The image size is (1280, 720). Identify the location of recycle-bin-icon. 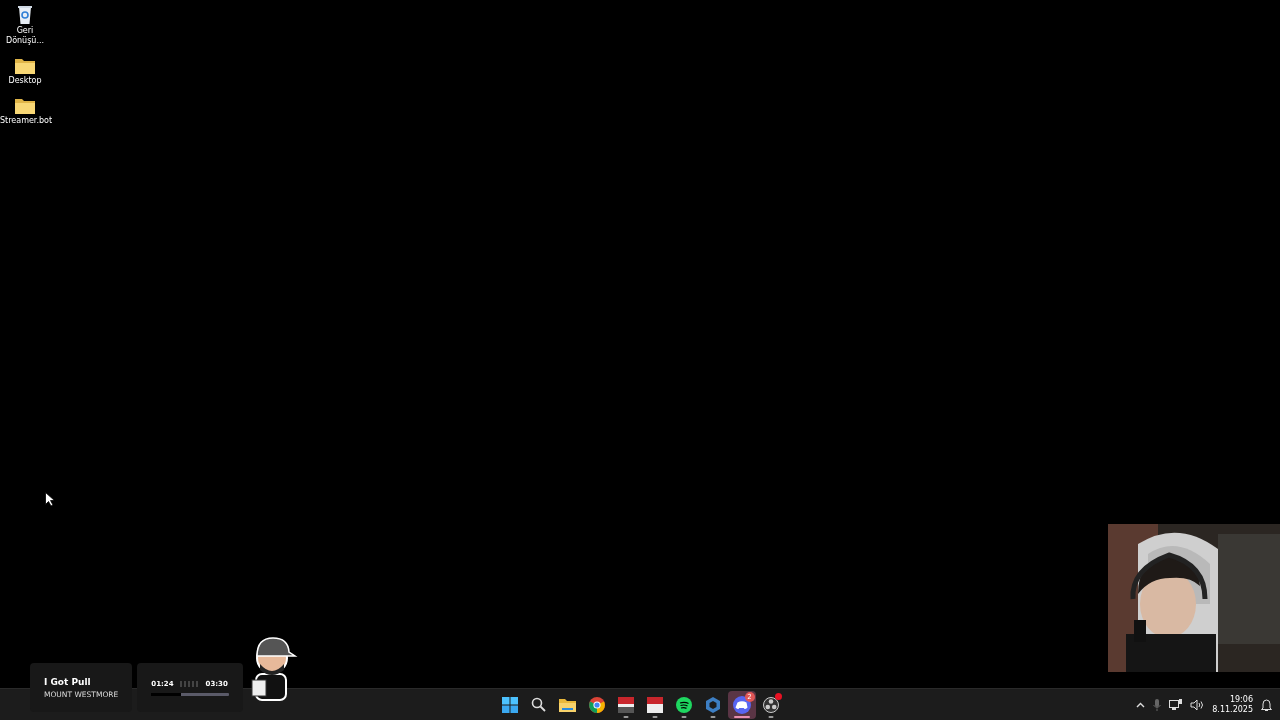
(25, 14).